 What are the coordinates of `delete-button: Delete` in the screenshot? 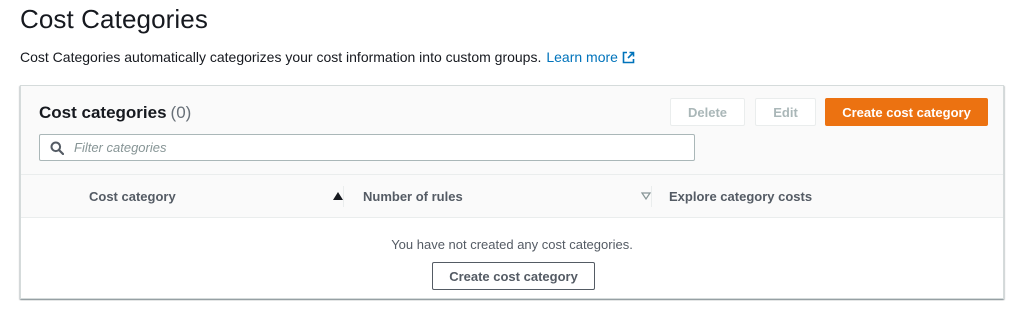 It's located at (707, 112).